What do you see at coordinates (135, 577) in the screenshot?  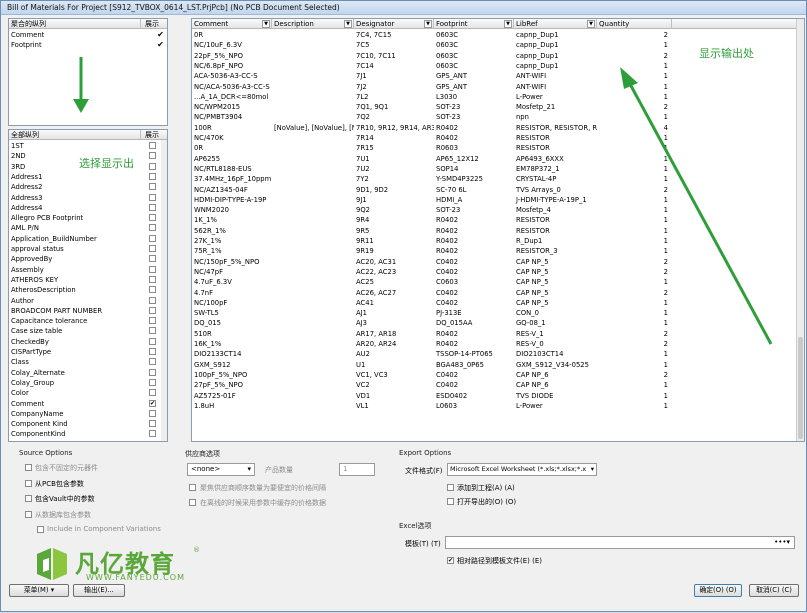 I see `logo-url: WWW.FANYEDU.COM` at bounding box center [135, 577].